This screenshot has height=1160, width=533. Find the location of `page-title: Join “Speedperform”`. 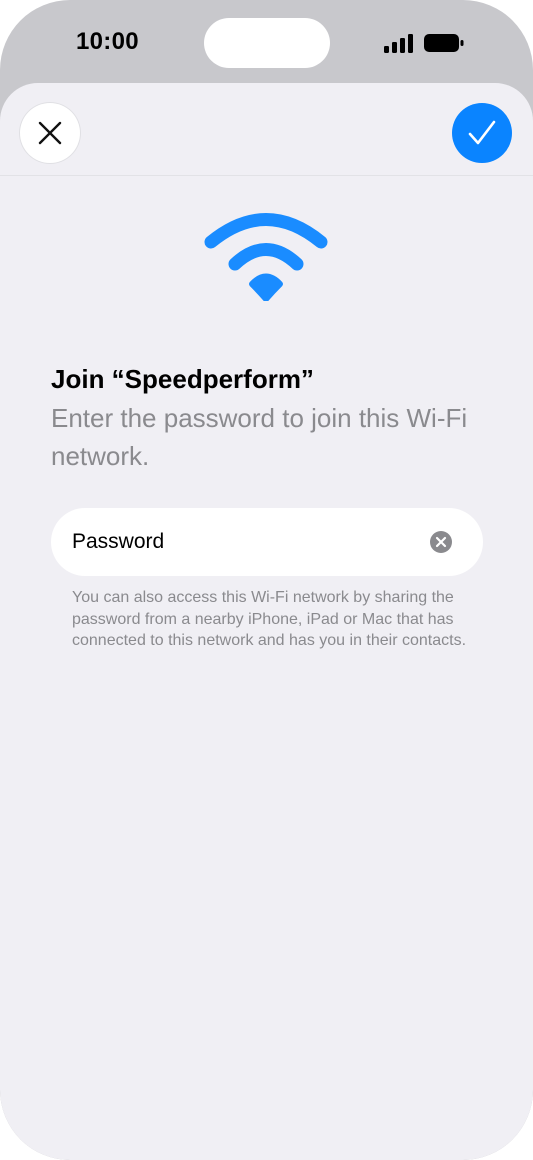

page-title: Join “Speedperform” is located at coordinates (182, 379).